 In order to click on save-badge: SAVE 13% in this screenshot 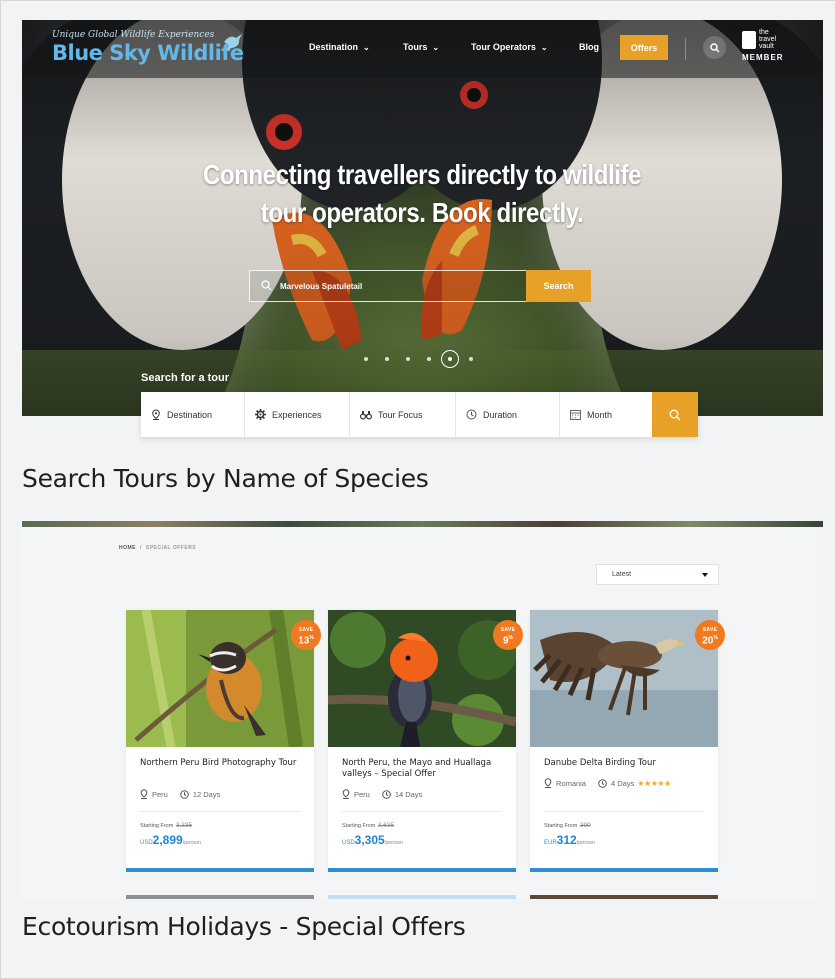, I will do `click(306, 635)`.